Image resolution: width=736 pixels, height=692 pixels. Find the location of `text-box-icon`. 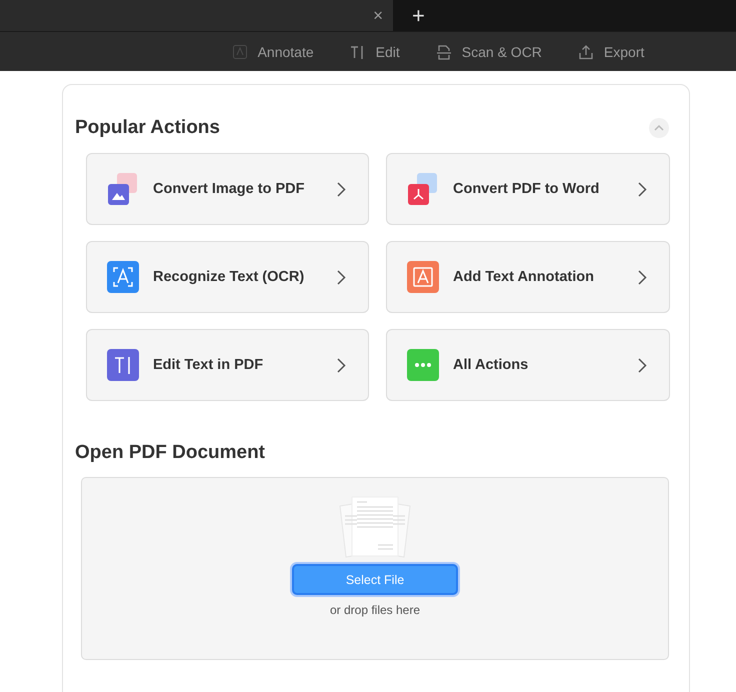

text-box-icon is located at coordinates (423, 277).